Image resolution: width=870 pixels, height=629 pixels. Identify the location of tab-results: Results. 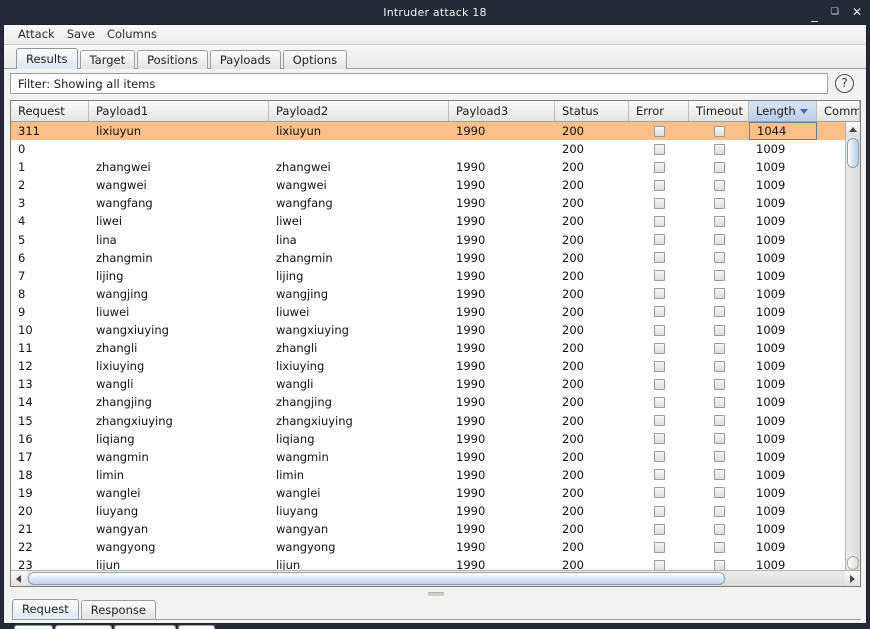
(47, 58).